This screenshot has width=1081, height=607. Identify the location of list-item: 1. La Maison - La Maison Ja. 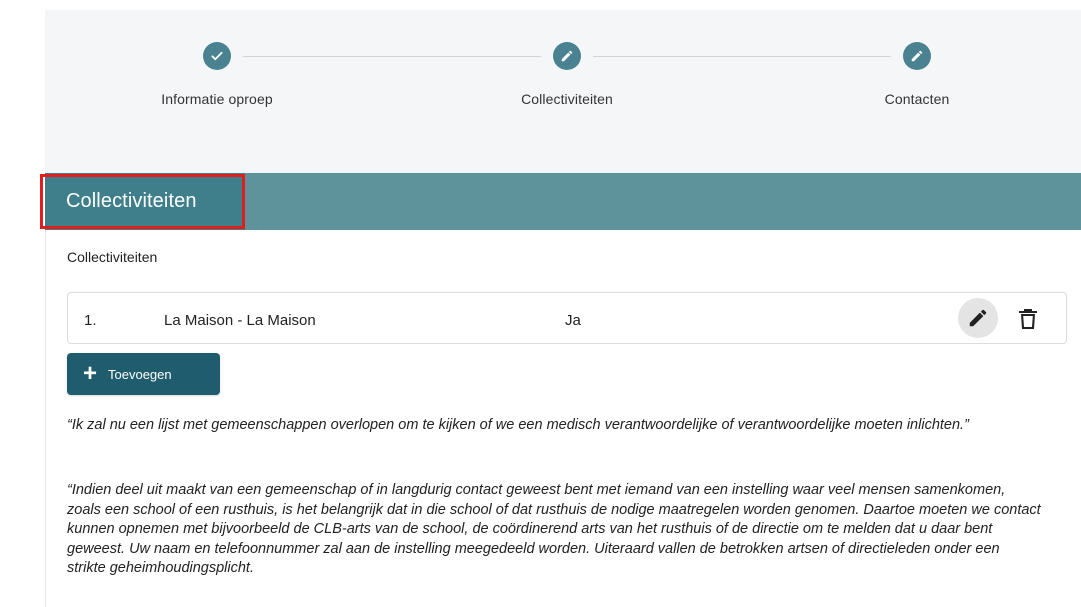
(567, 318).